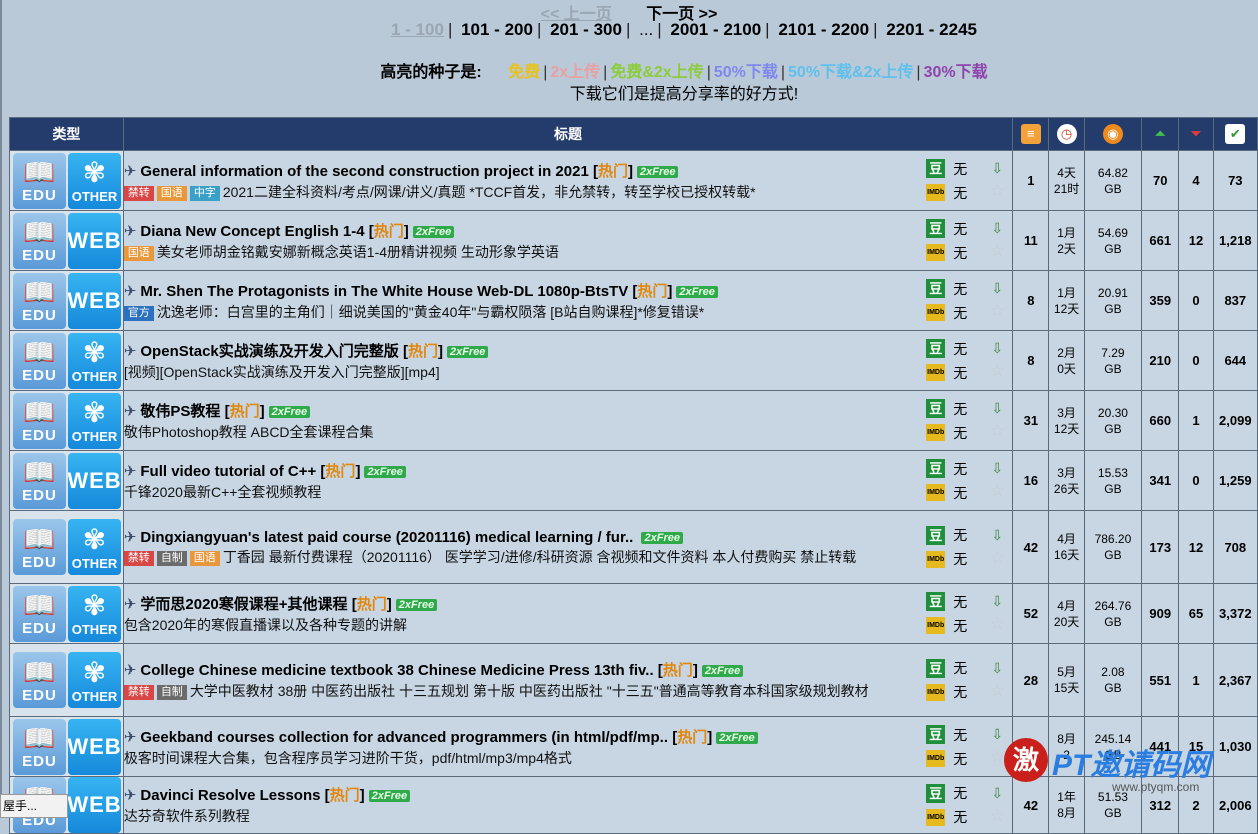  Describe the element at coordinates (1235, 134) in the screenshot. I see `col-snatched-header: ✔` at that location.